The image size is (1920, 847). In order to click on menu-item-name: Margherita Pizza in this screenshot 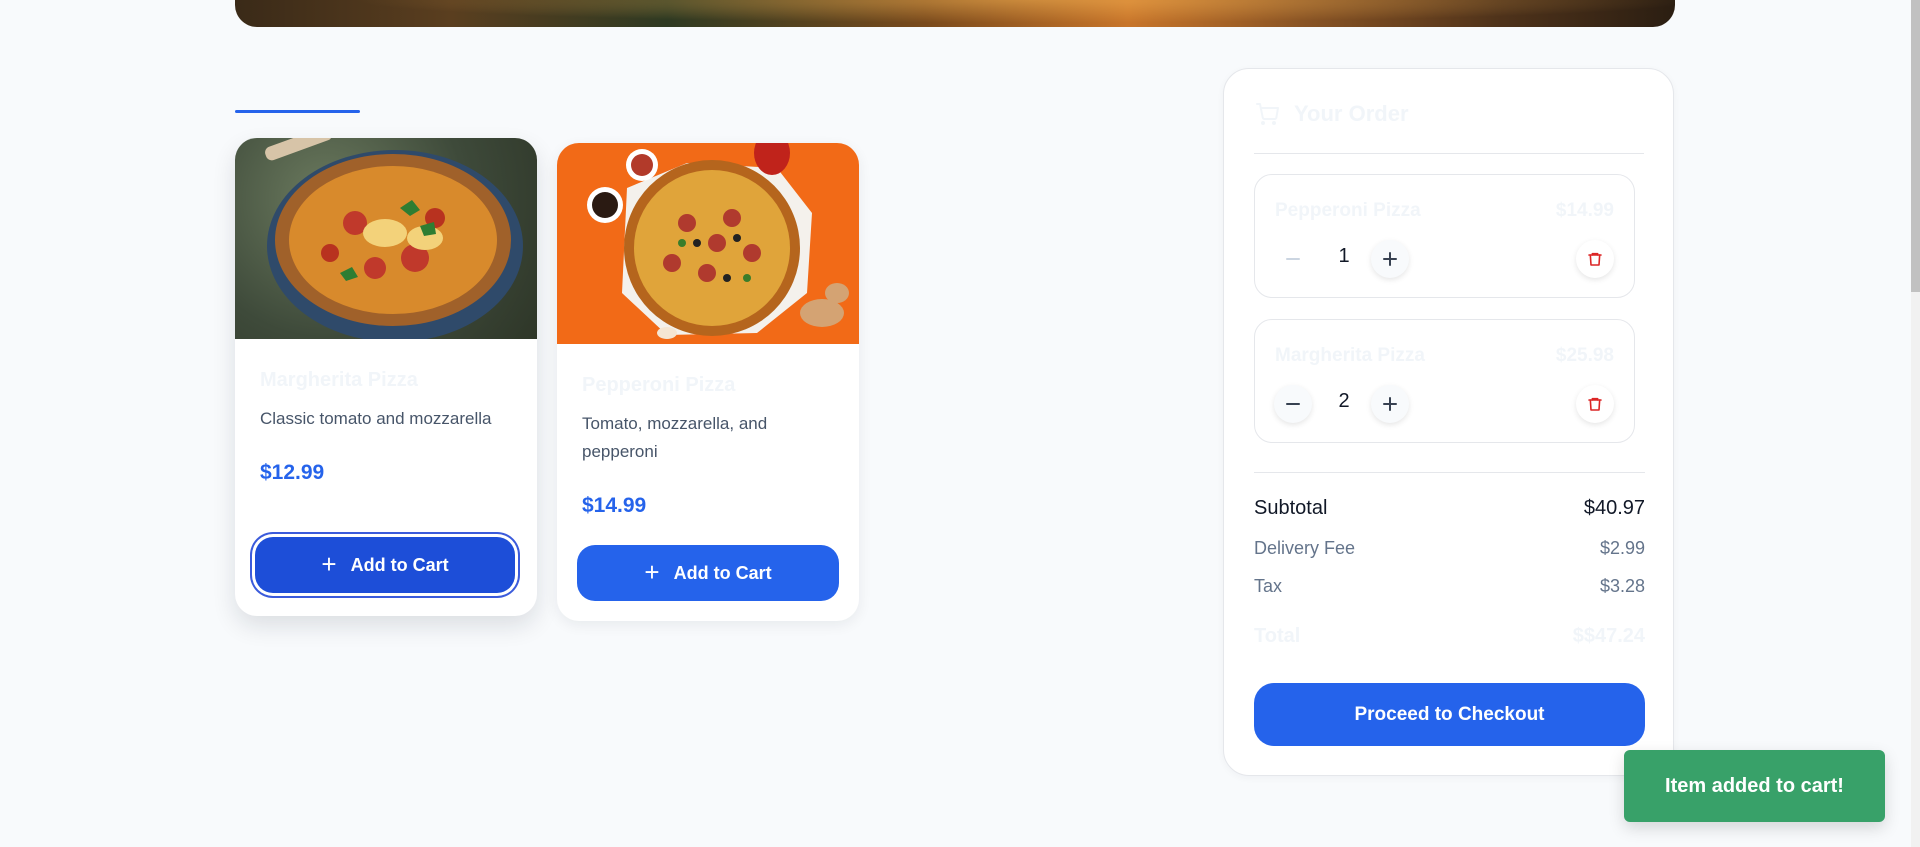, I will do `click(339, 380)`.